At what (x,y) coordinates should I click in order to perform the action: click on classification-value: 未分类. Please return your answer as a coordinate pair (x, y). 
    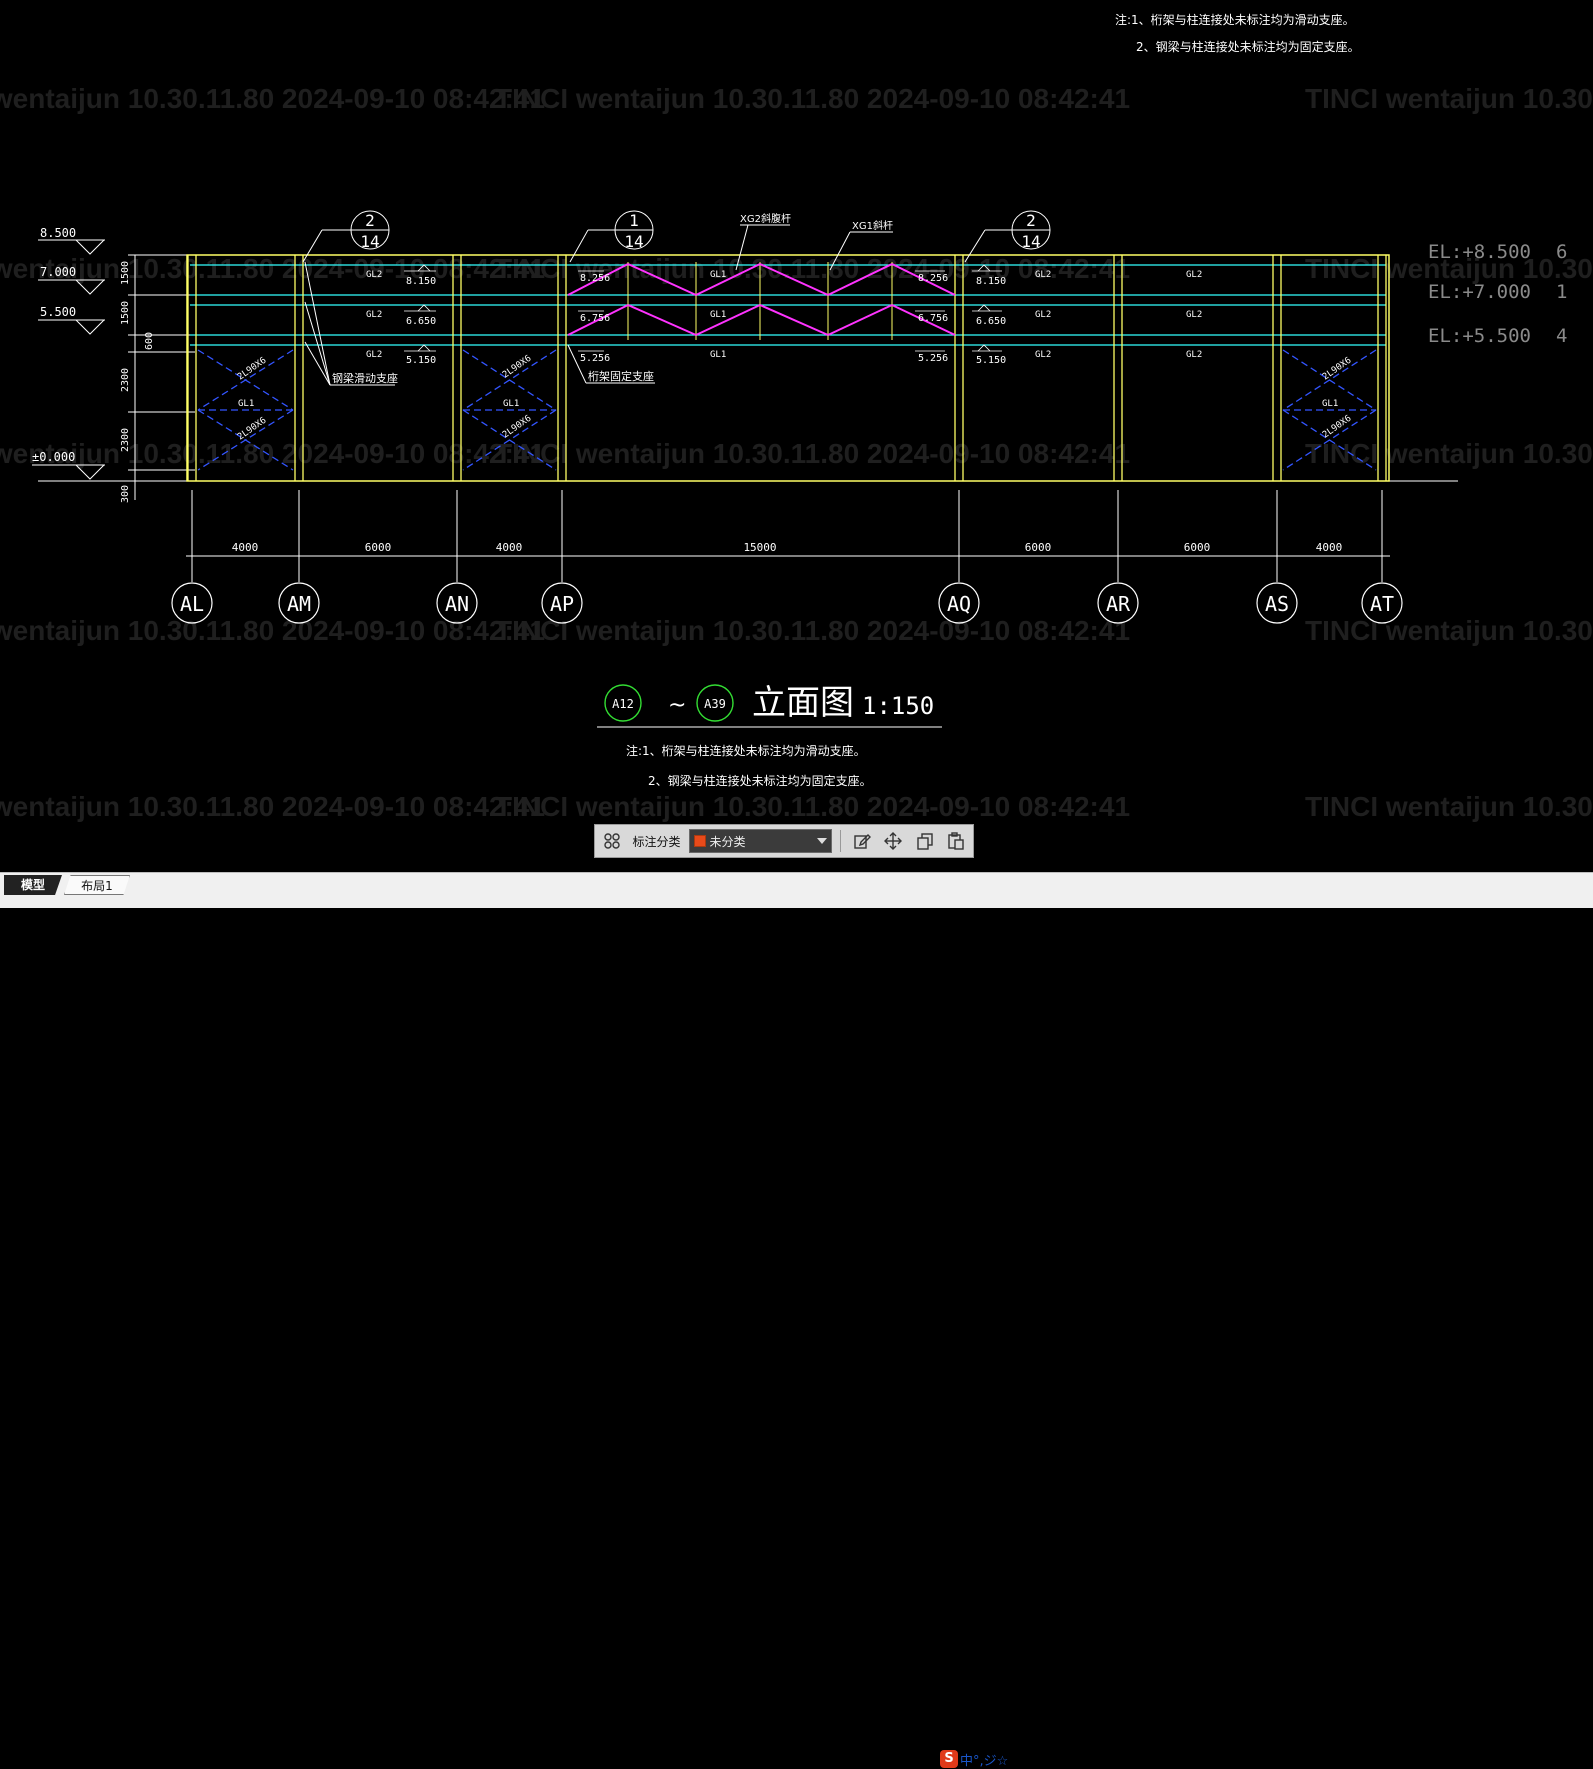
    Looking at the image, I should click on (727, 841).